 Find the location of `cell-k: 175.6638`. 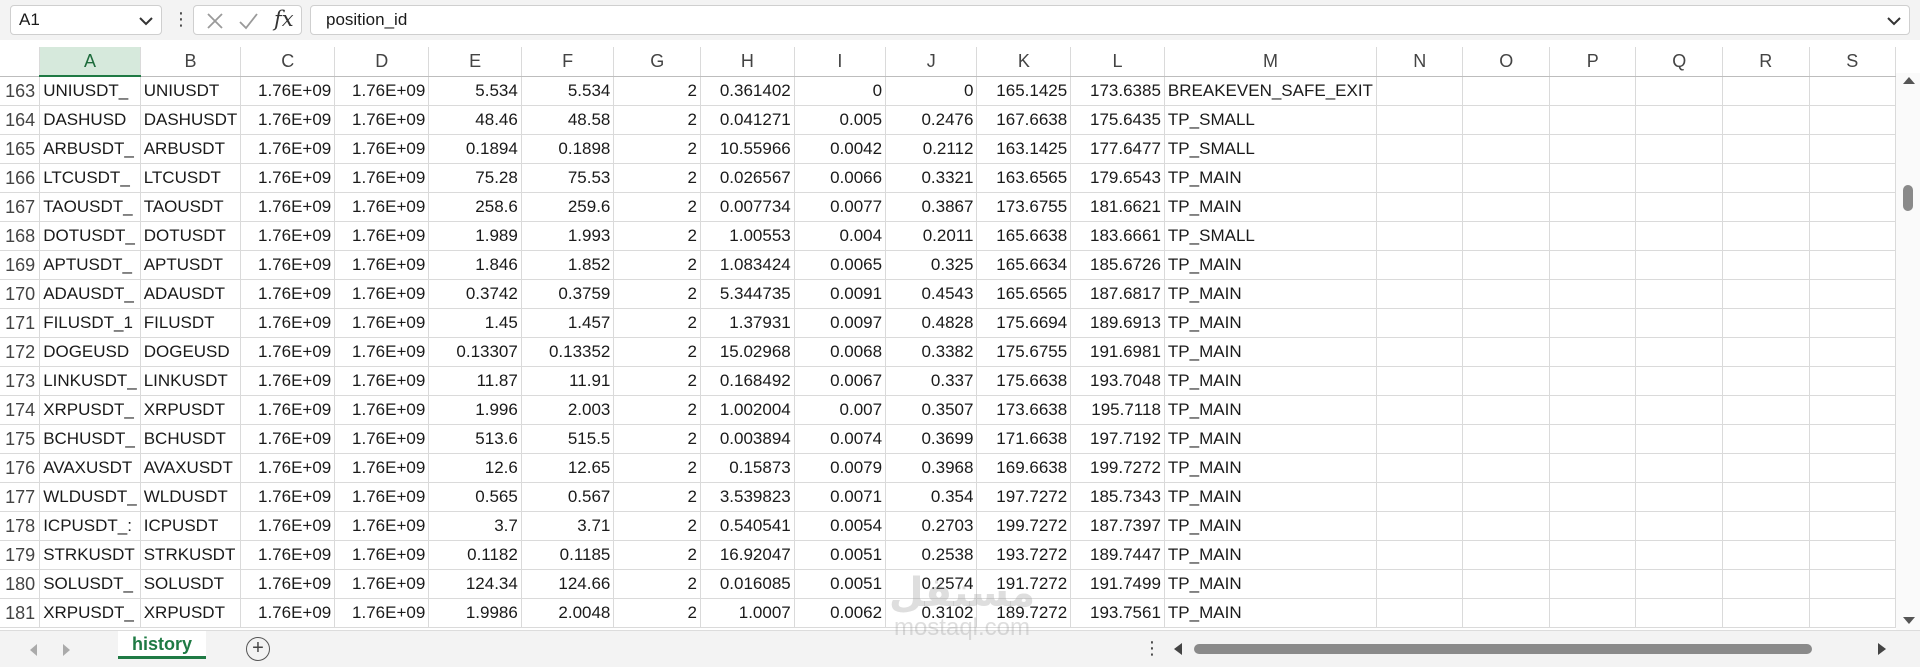

cell-k: 175.6638 is located at coordinates (1024, 381).